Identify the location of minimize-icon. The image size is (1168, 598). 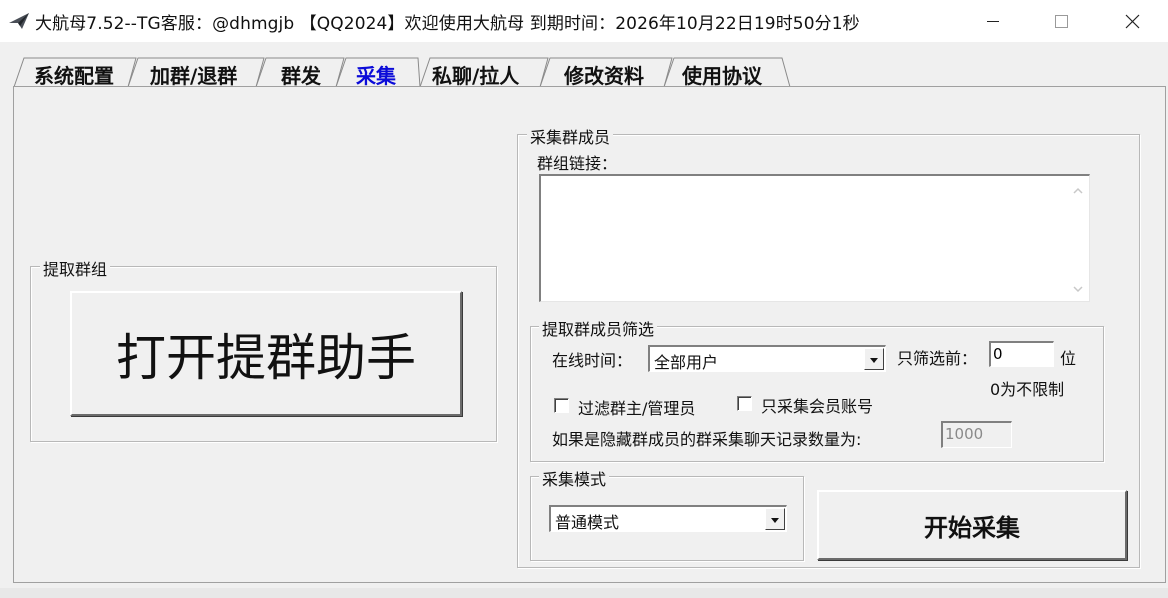
(993, 21).